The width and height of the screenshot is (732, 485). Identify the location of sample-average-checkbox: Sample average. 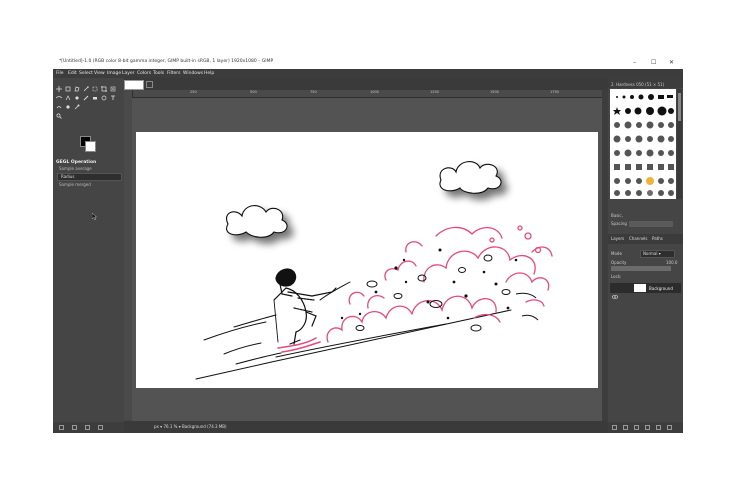
(75, 168).